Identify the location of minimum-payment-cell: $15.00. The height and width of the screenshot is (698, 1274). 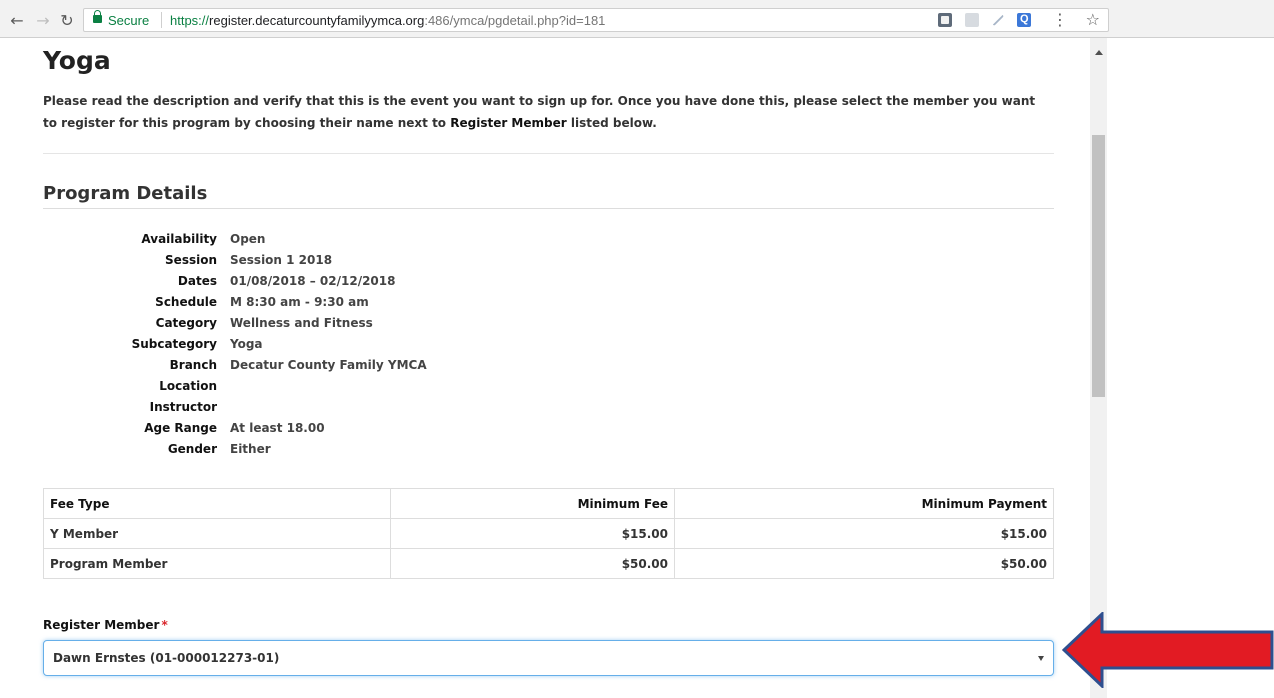
(864, 533).